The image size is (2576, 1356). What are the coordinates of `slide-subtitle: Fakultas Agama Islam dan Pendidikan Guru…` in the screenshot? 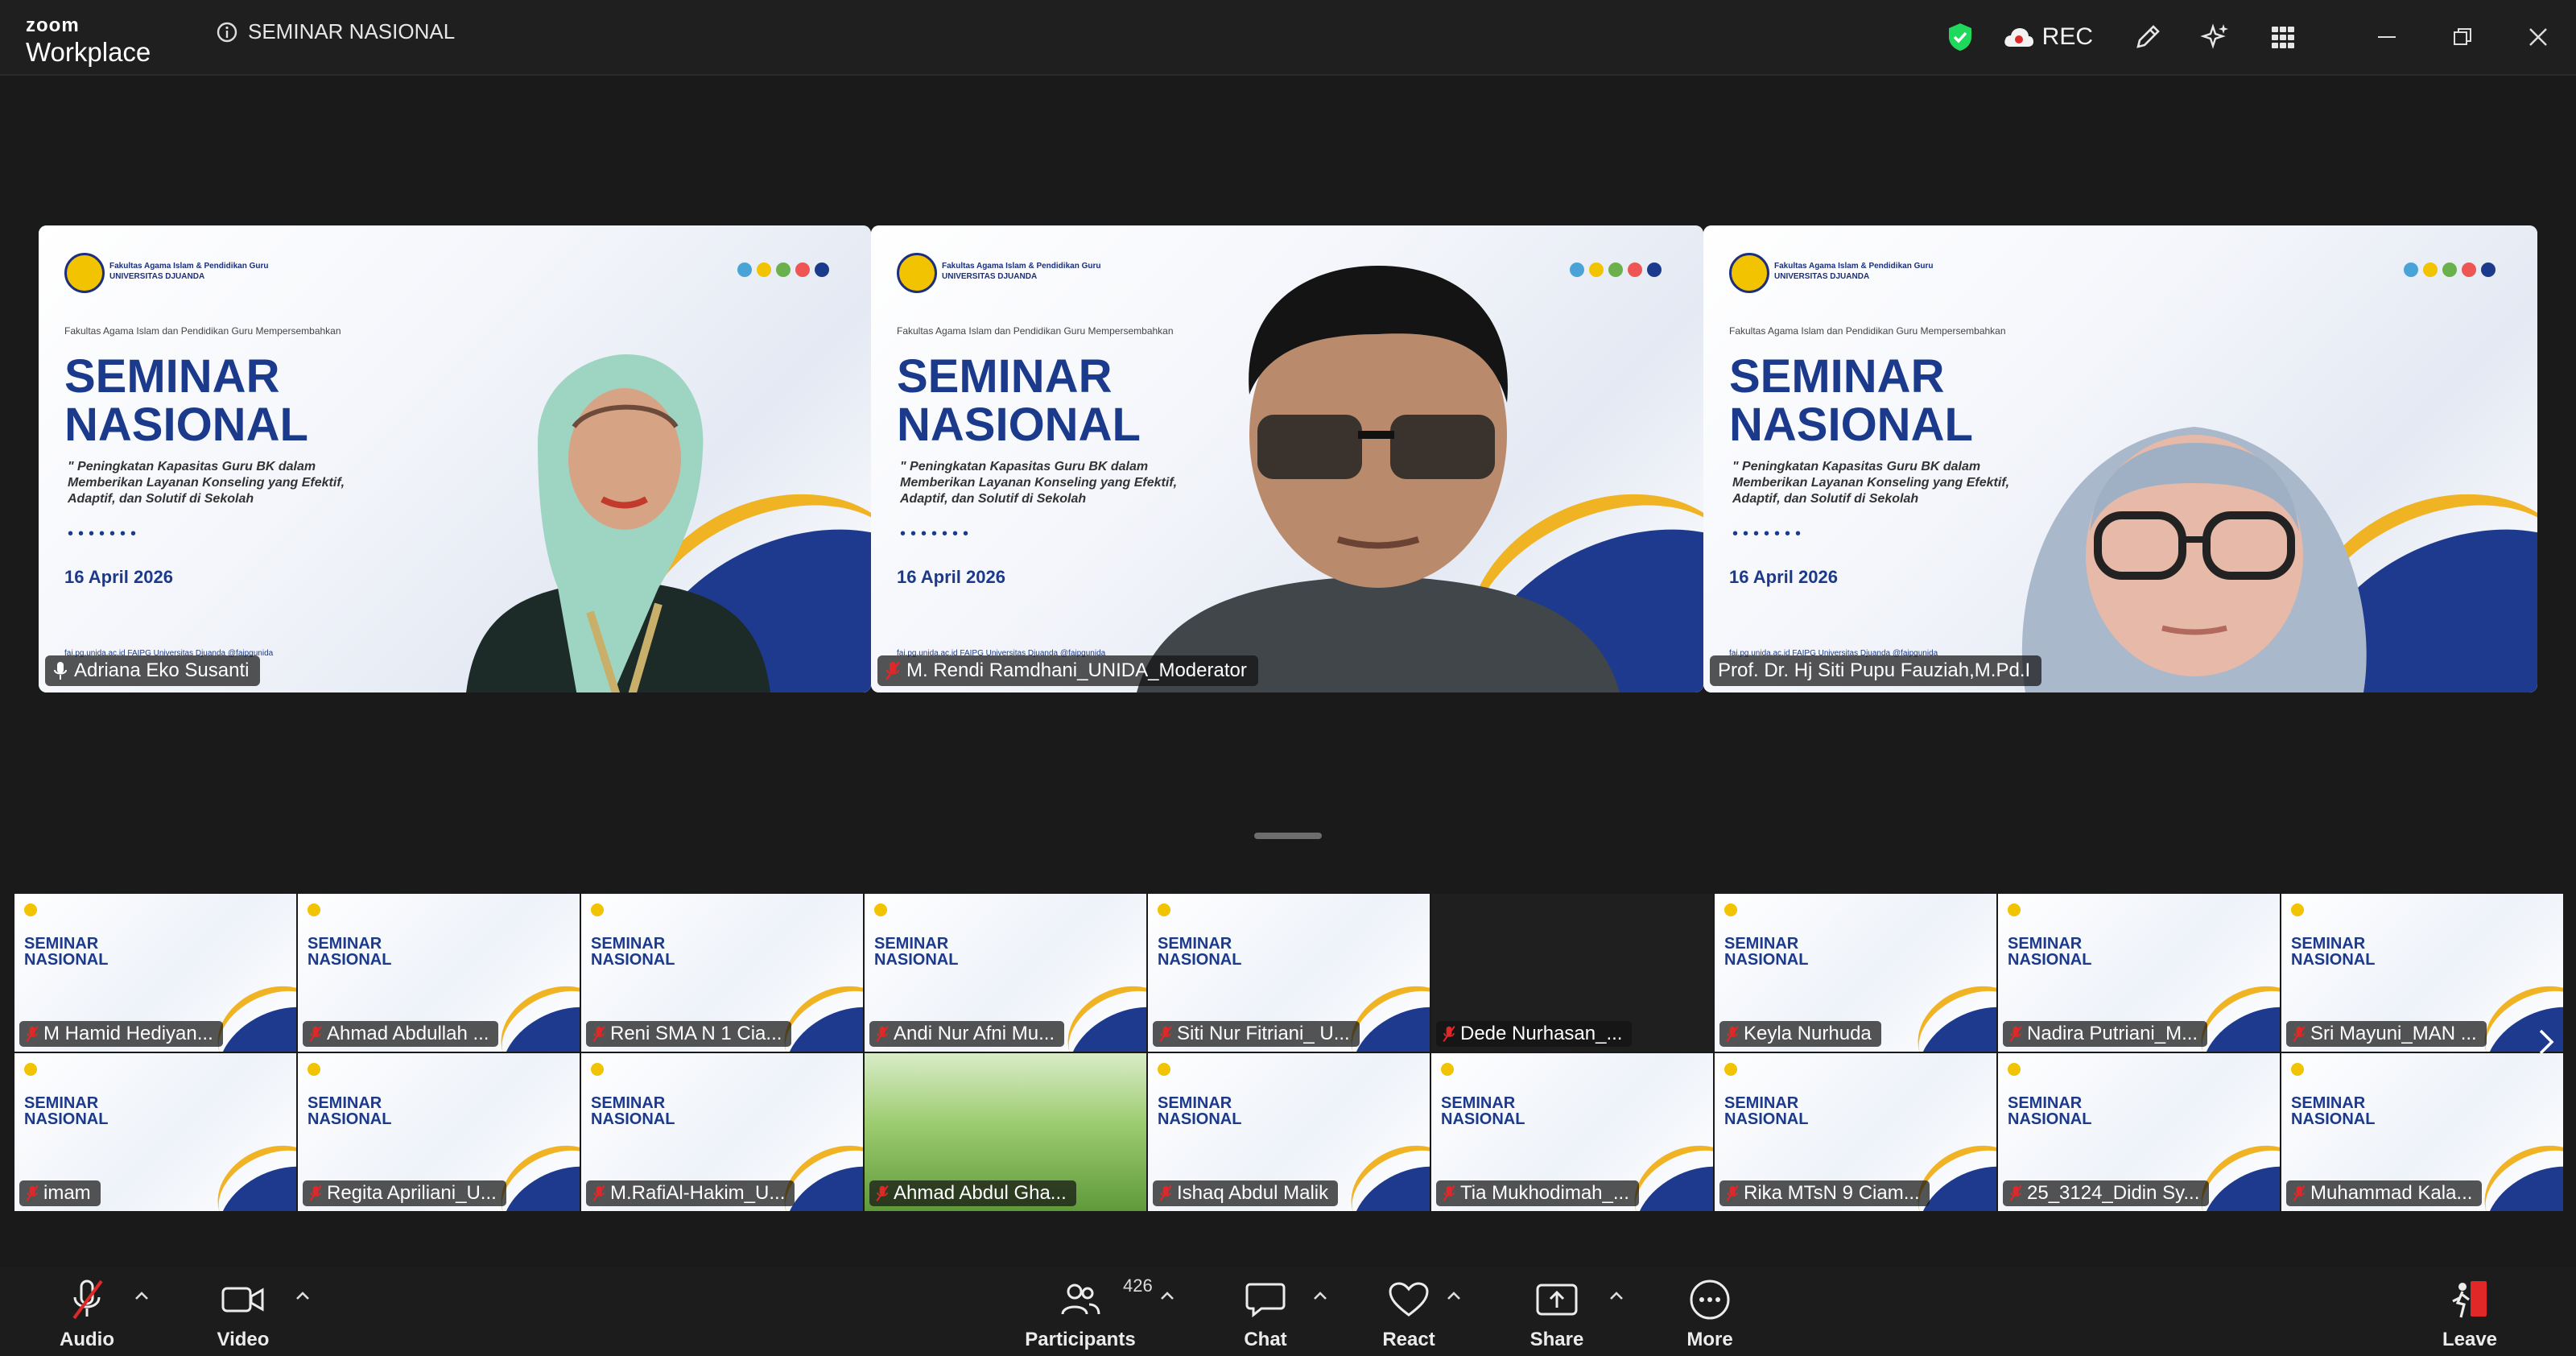 It's located at (1867, 331).